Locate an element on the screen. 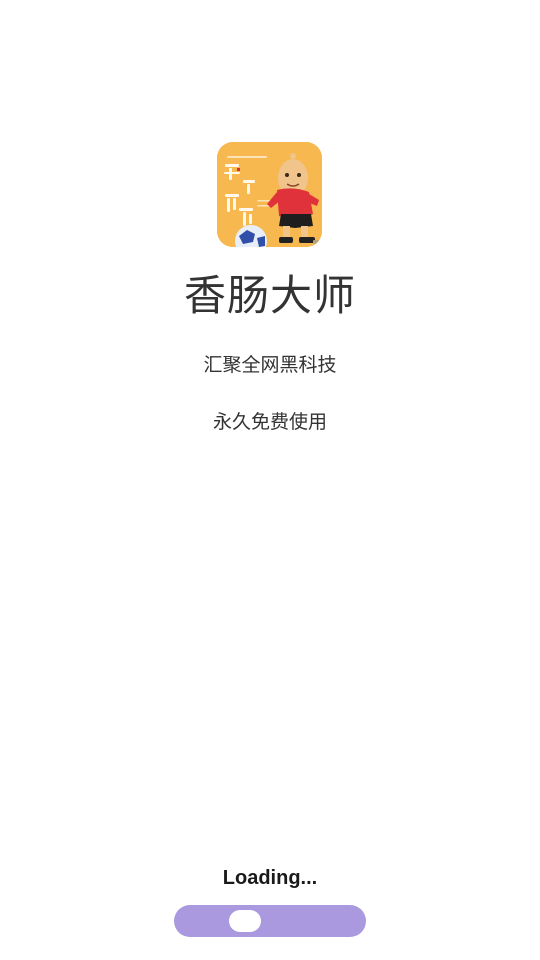  app-logo-icon is located at coordinates (269, 194).